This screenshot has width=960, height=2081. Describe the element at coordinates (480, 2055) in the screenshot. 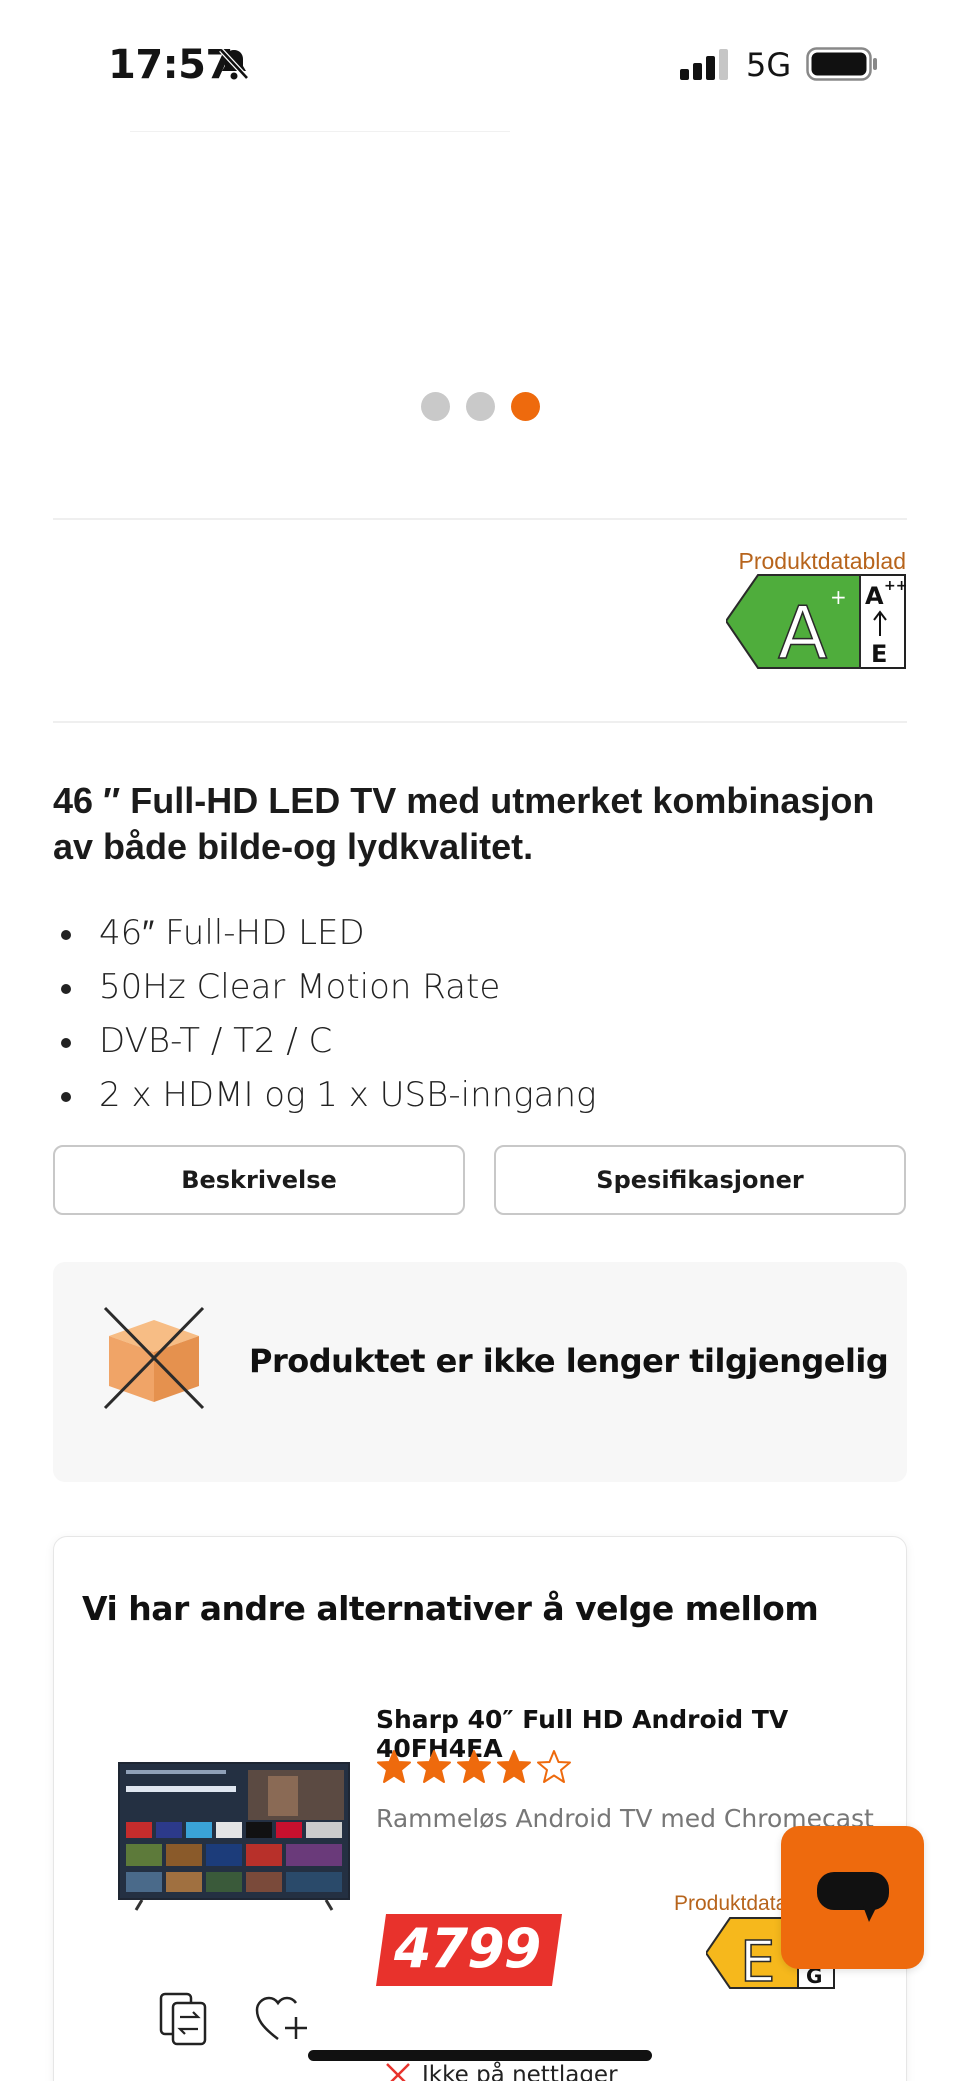

I see `home-indicator` at that location.